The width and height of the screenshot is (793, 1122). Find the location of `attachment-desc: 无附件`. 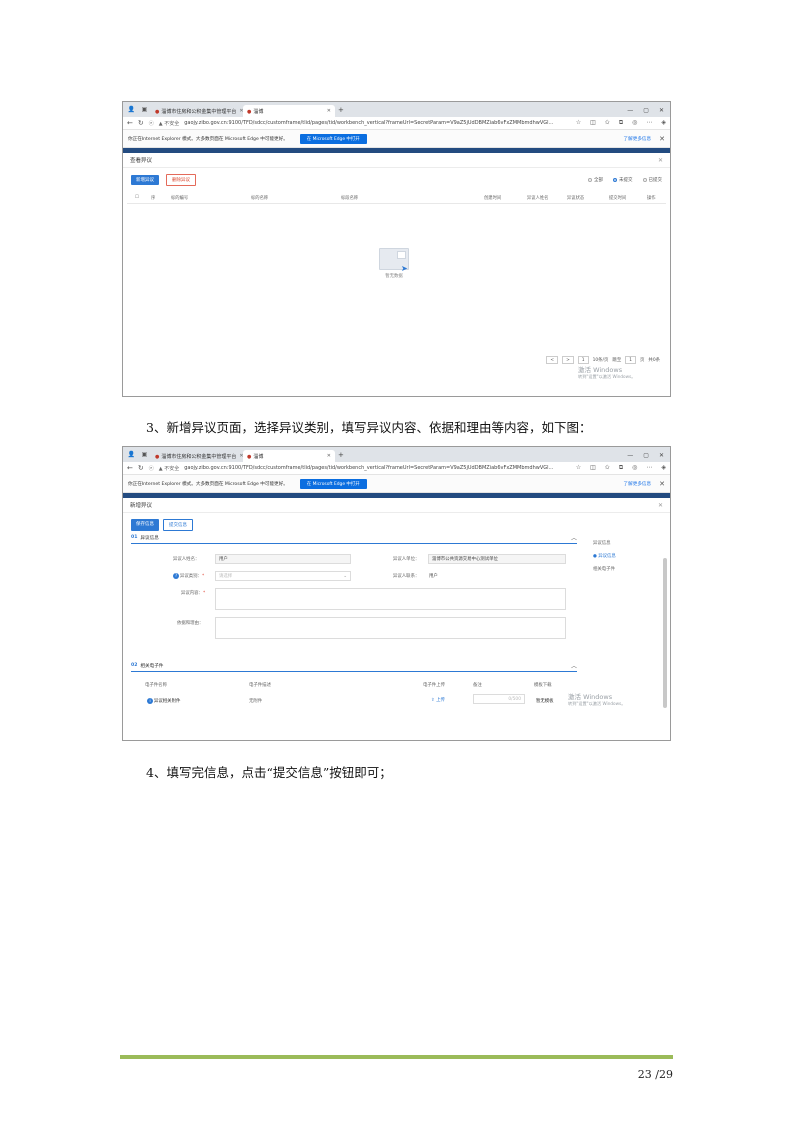

attachment-desc: 无附件 is located at coordinates (256, 701).